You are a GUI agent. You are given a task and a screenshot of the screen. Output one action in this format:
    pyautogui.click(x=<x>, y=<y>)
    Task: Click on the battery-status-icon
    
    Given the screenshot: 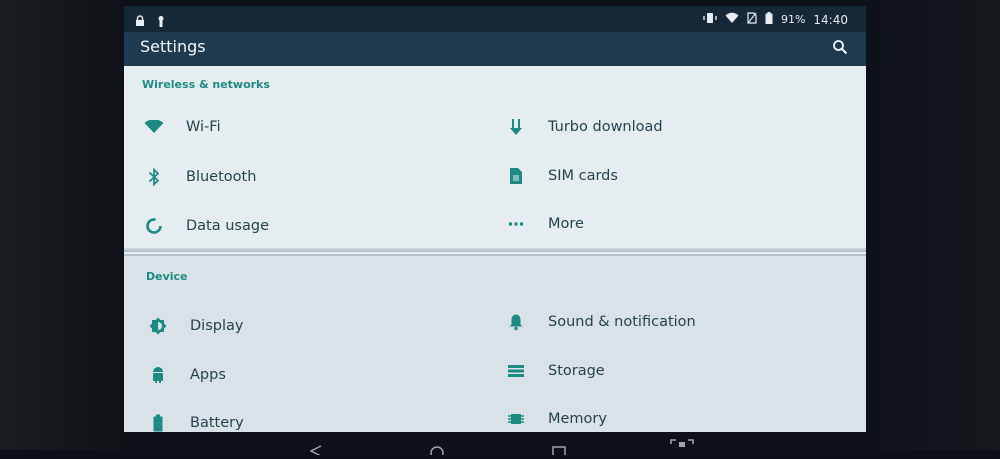 What is the action you would take?
    pyautogui.click(x=769, y=19)
    